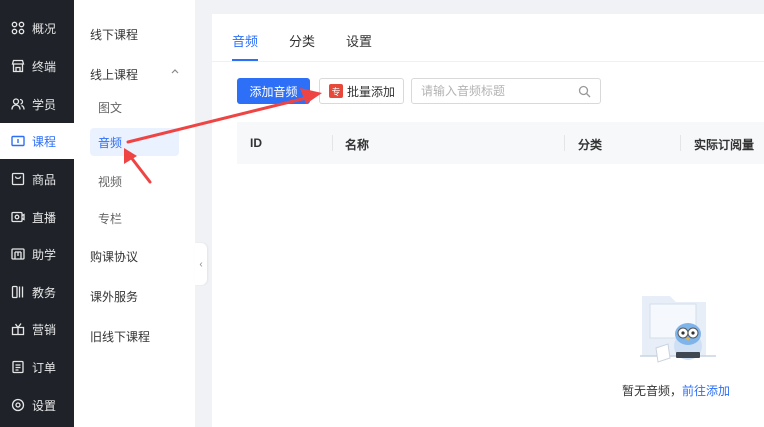 This screenshot has width=764, height=427. What do you see at coordinates (18, 367) in the screenshot?
I see `order-icon` at bounding box center [18, 367].